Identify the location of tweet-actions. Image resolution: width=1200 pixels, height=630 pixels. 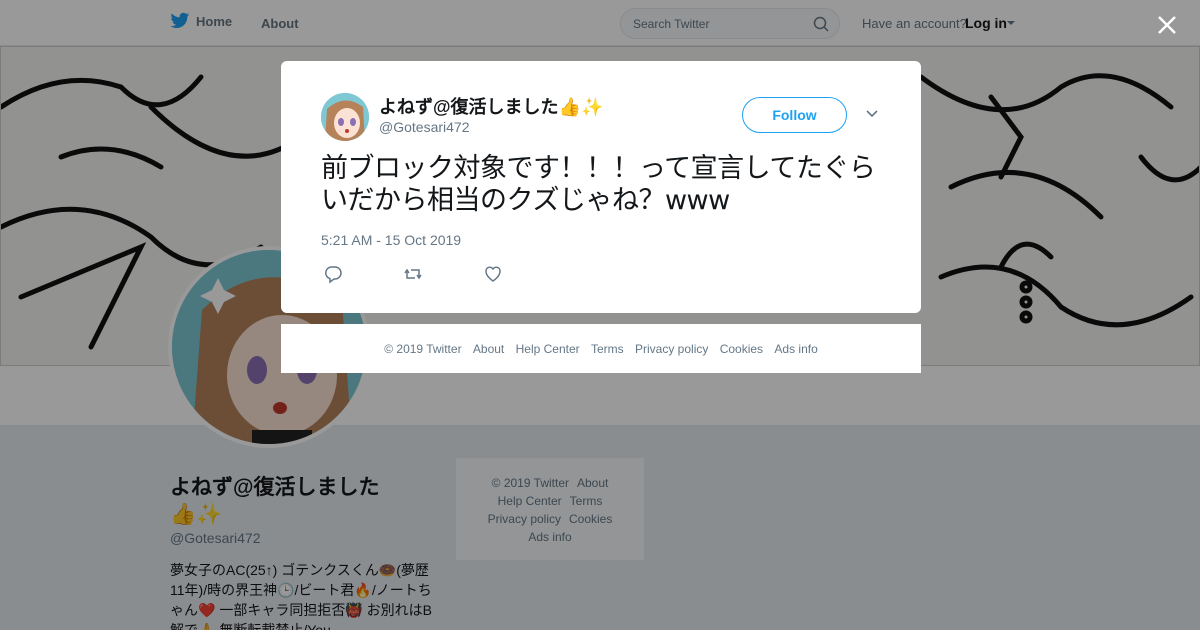
(413, 274).